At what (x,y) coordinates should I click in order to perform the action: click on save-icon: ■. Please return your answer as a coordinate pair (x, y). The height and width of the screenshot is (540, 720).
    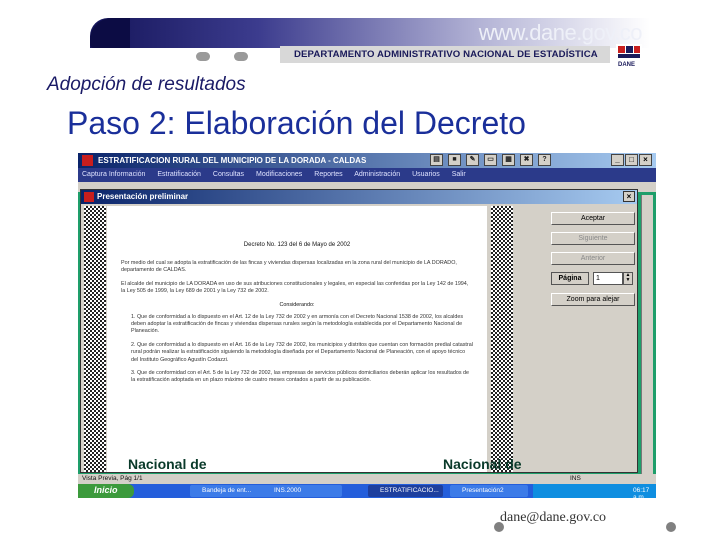
    Looking at the image, I should click on (454, 160).